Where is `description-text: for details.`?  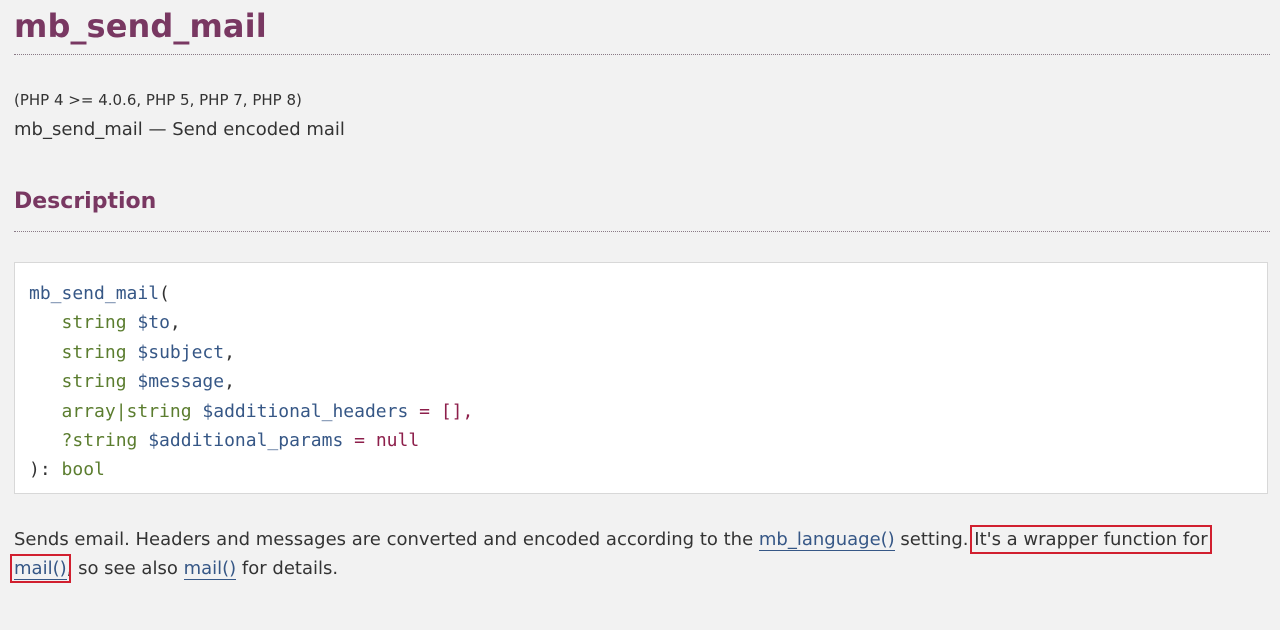
description-text: for details. is located at coordinates (287, 568).